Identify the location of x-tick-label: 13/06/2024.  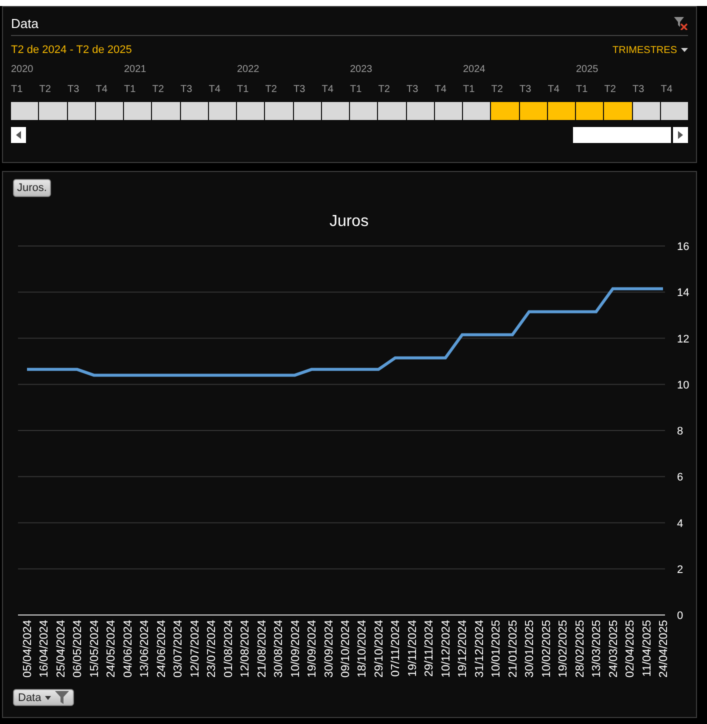
(145, 649).